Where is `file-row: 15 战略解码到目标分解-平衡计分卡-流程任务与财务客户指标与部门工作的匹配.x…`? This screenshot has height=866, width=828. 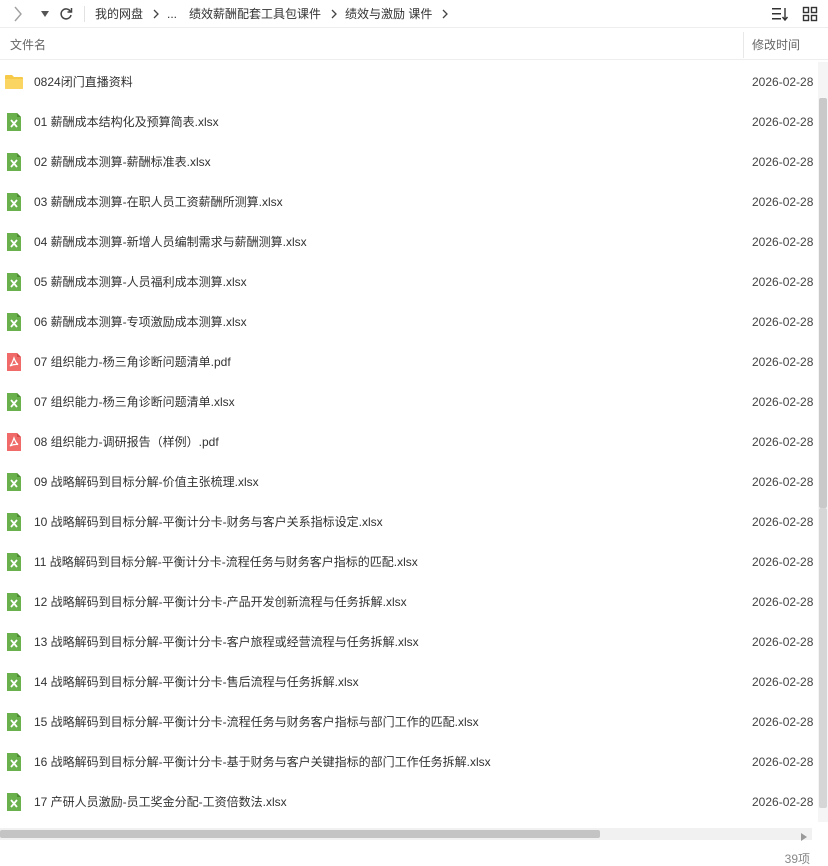 file-row: 15 战略解码到目标分解-平衡计分卡-流程任务与财务客户指标与部门工作的匹配.x… is located at coordinates (409, 722).